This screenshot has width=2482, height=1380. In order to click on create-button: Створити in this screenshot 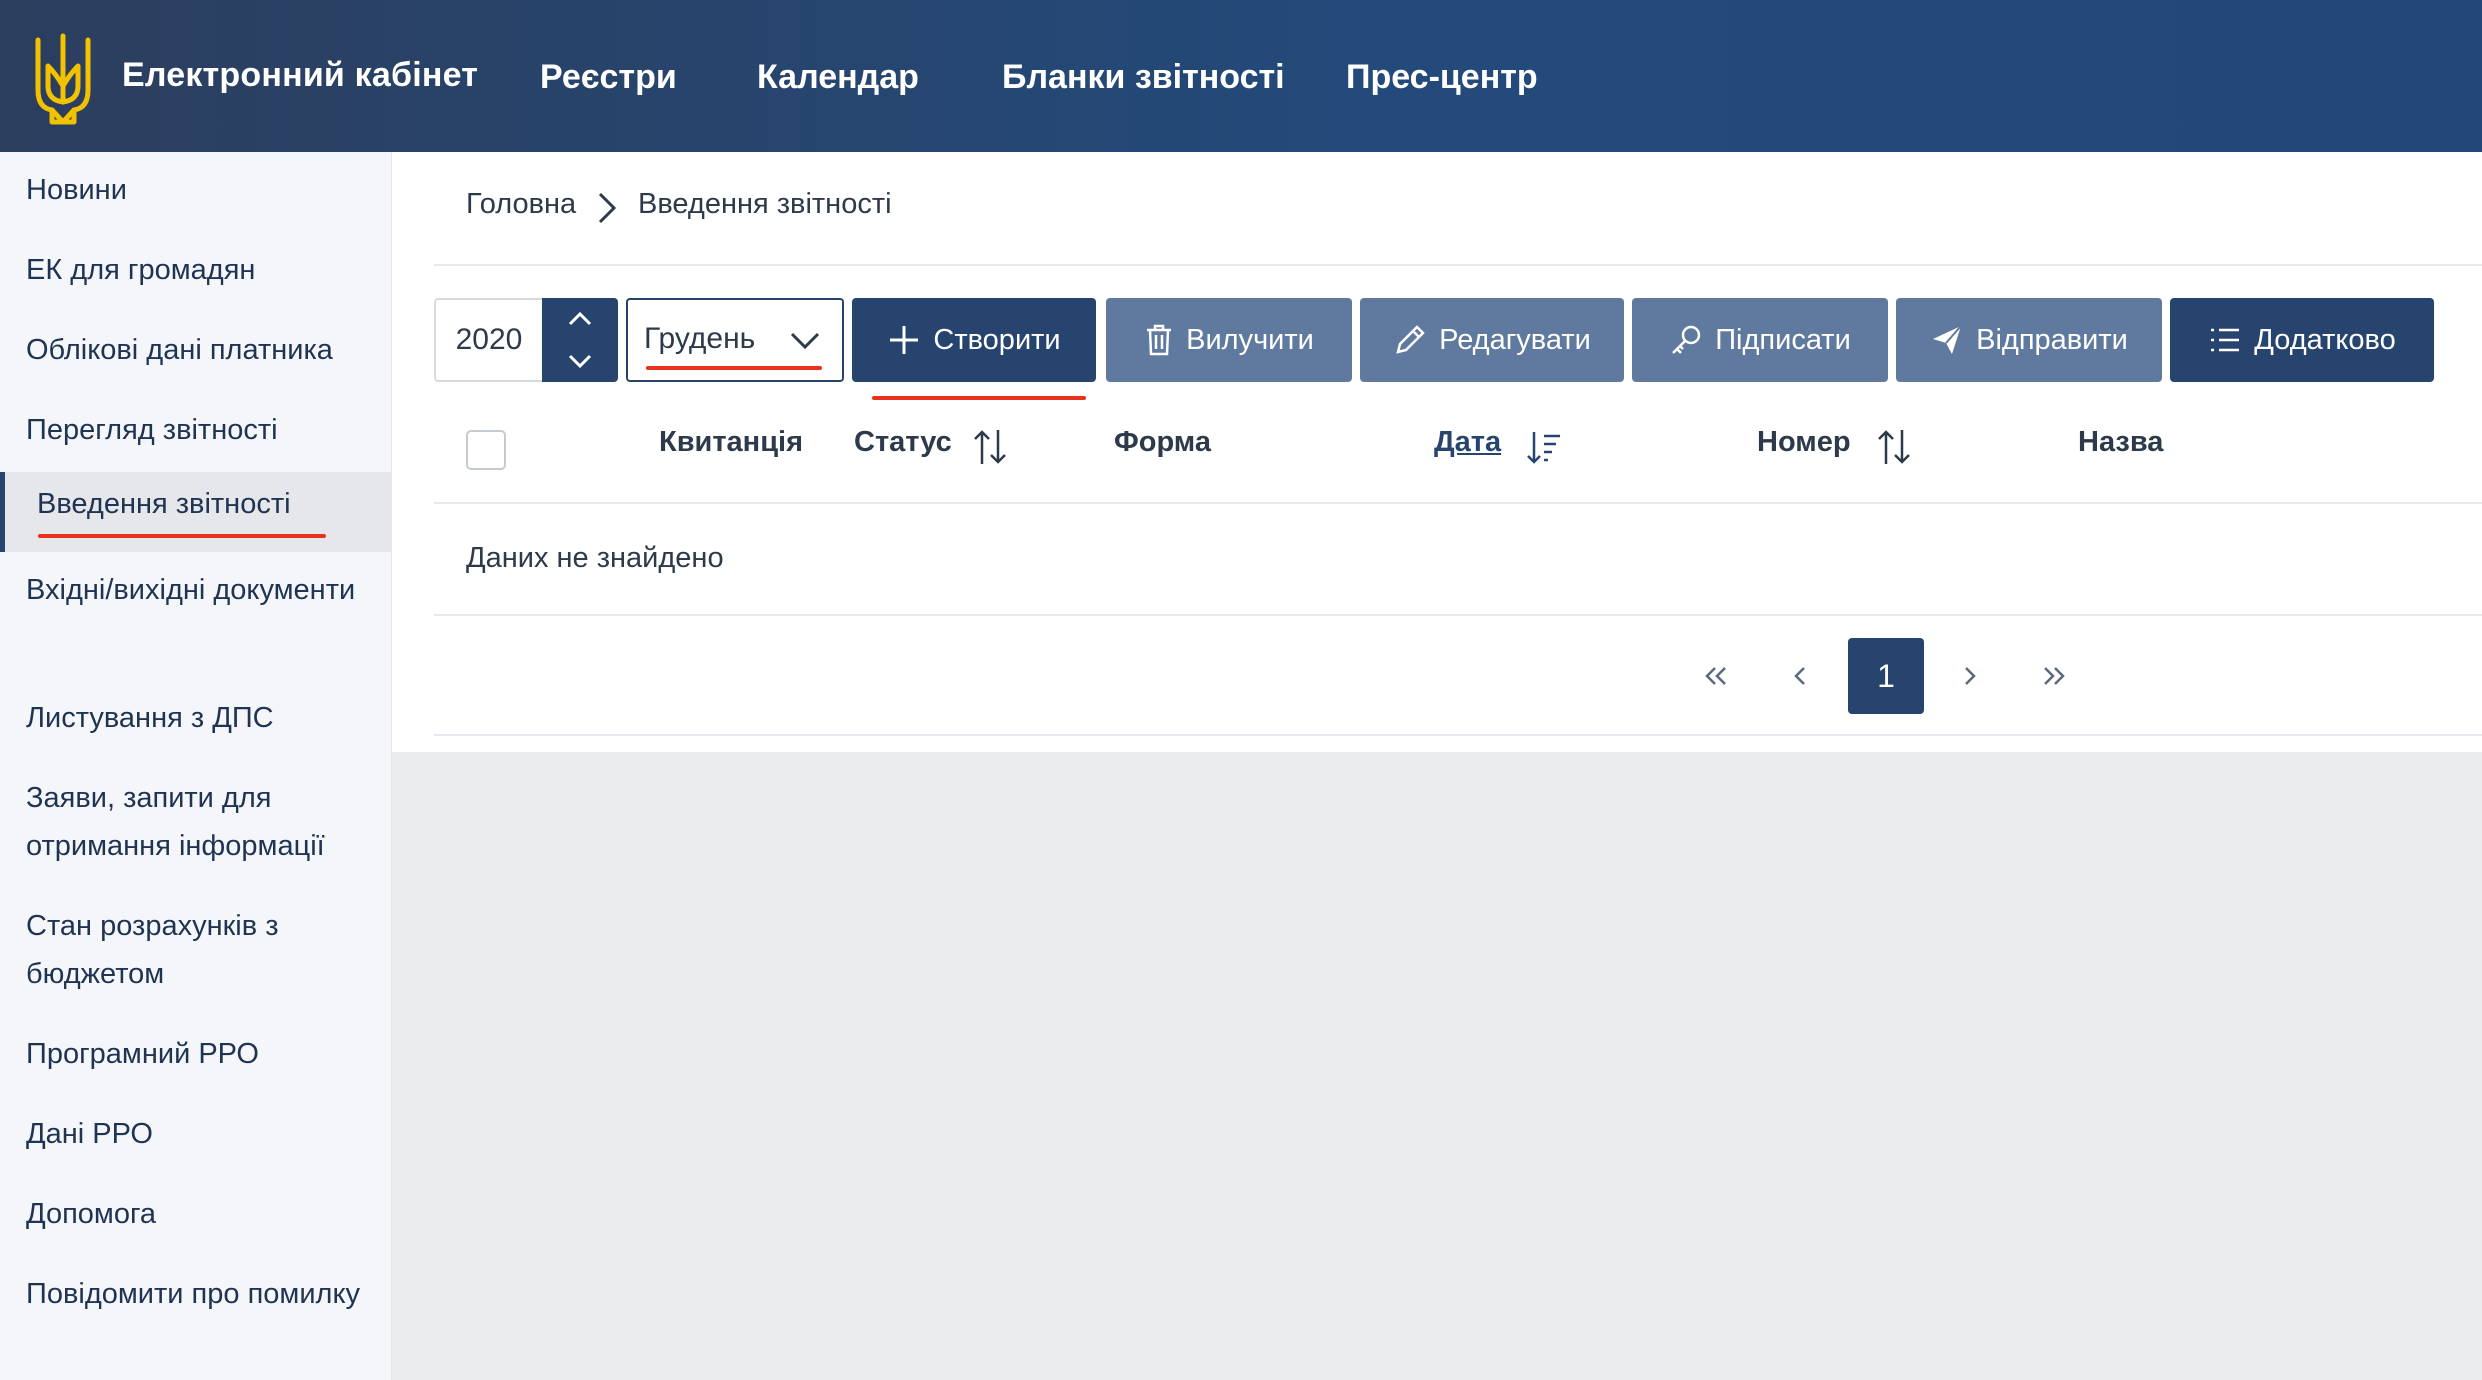, I will do `click(974, 340)`.